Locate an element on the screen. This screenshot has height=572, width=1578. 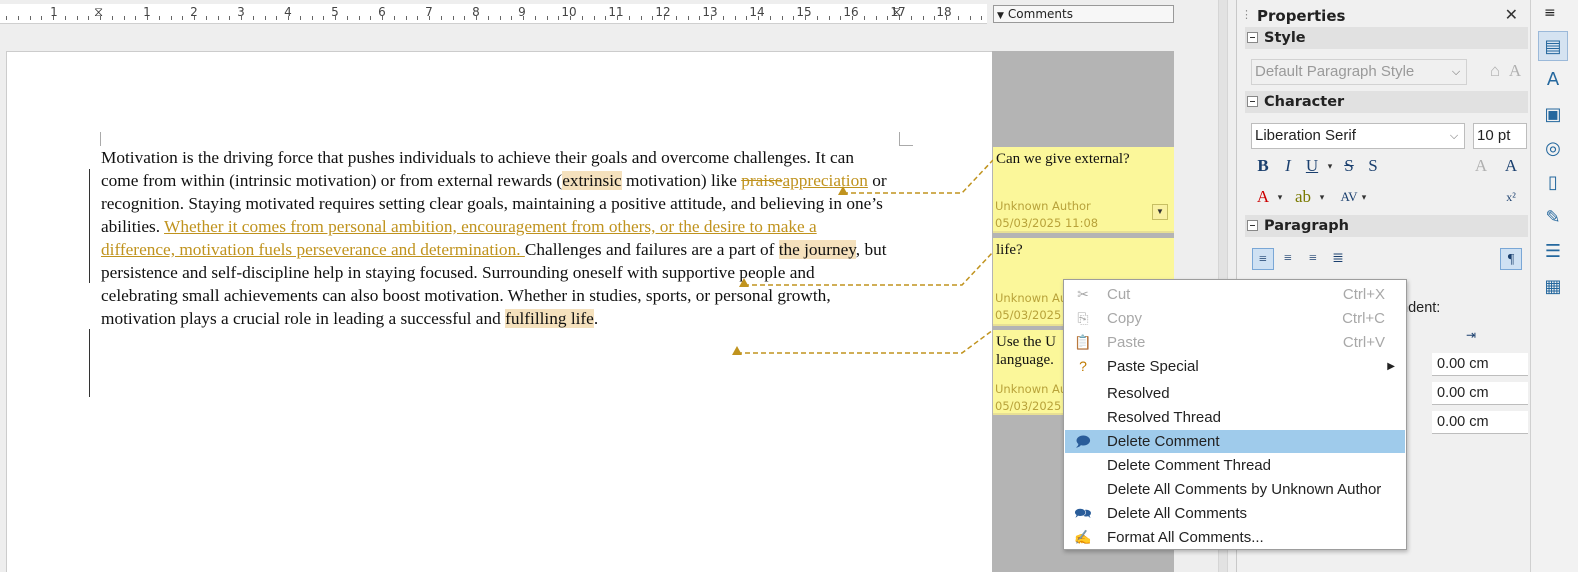
menu-item-paste-special: ? Paste Special ▶ is located at coordinates (1235, 366).